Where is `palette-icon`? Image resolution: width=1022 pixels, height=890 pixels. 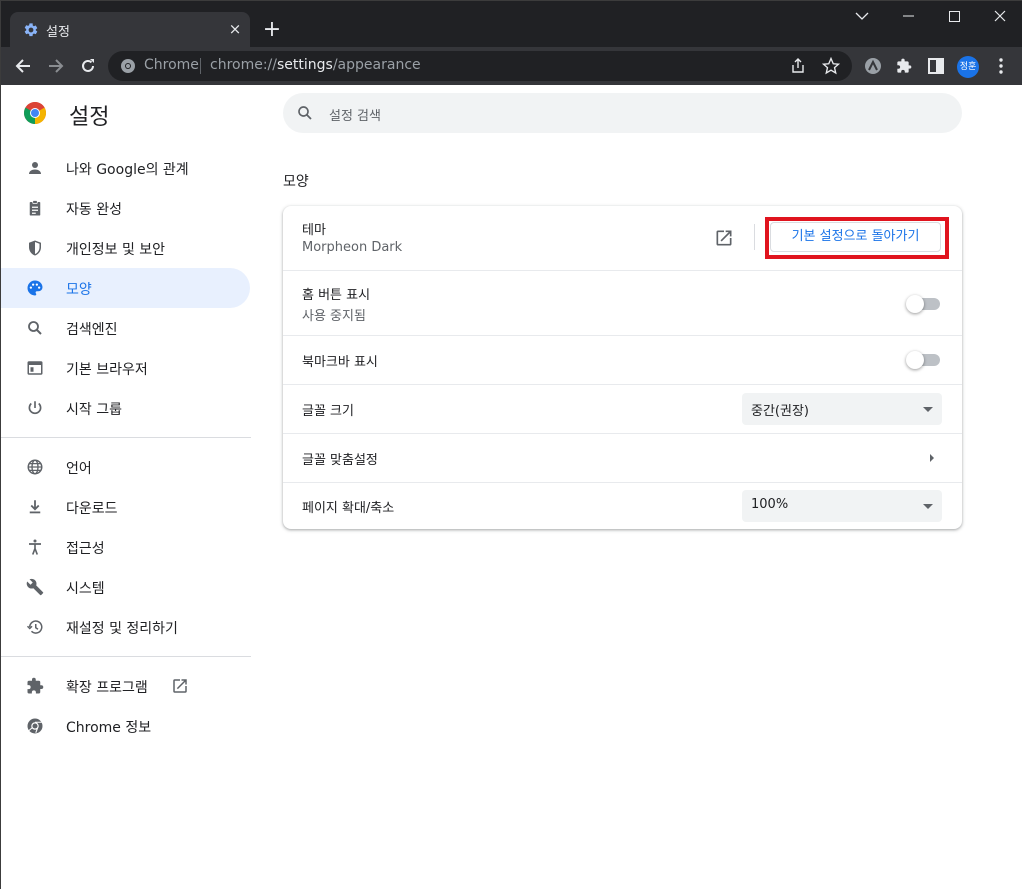 palette-icon is located at coordinates (35, 288).